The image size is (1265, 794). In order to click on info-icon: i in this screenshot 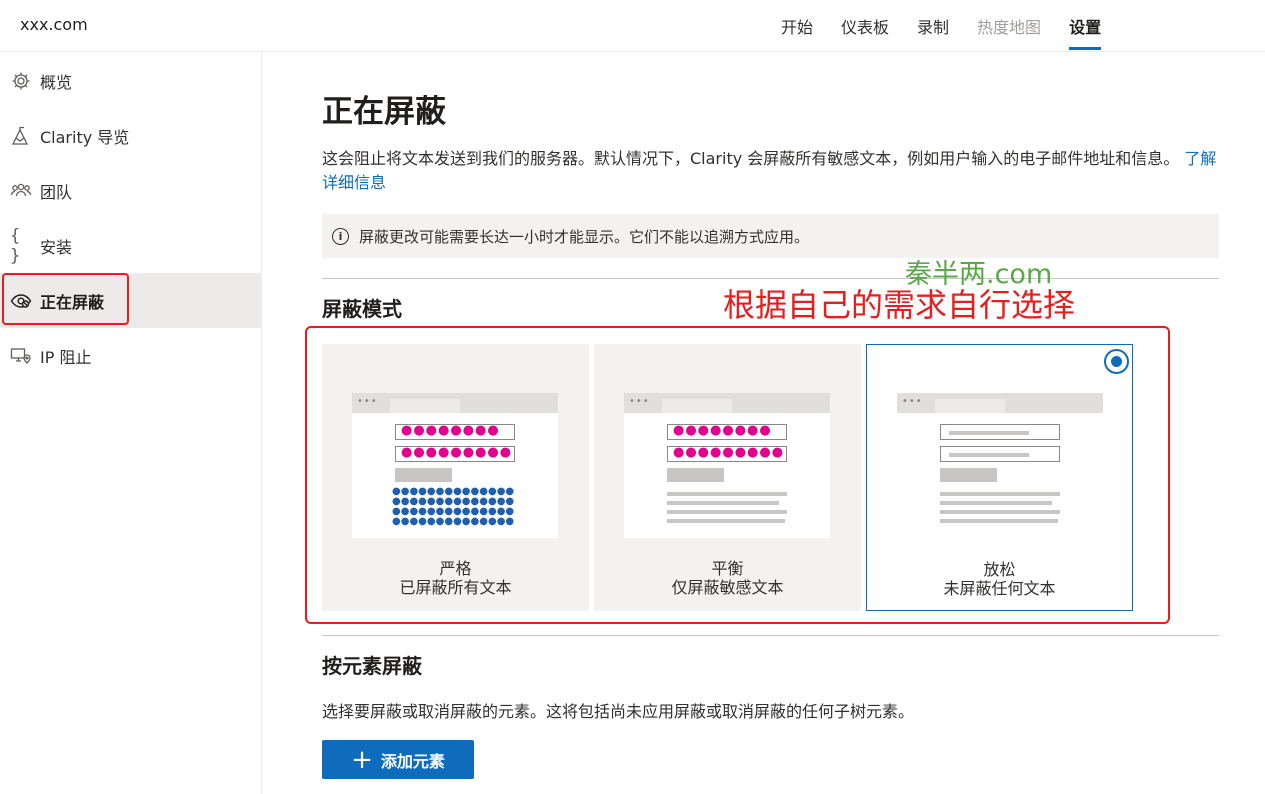, I will do `click(340, 236)`.